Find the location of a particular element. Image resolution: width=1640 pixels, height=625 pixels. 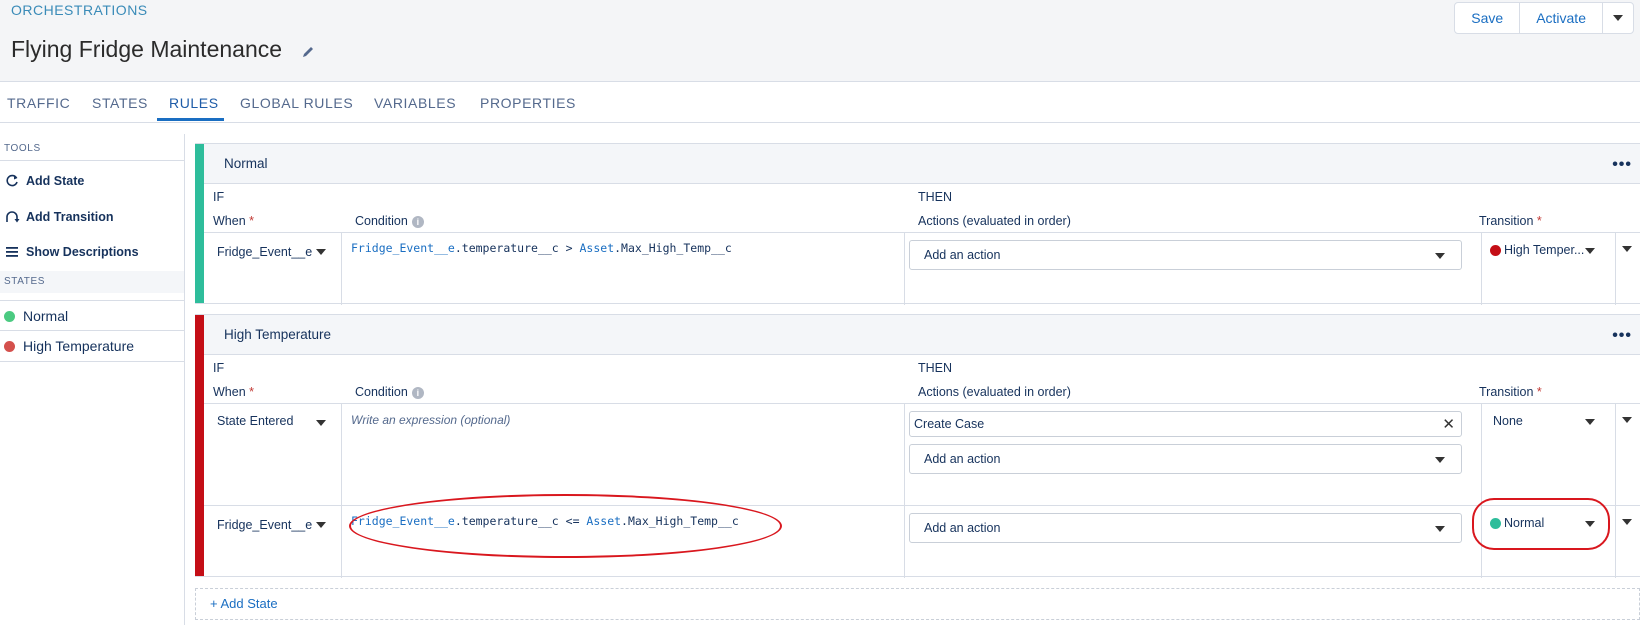

add-state-link: + Add State is located at coordinates (244, 603).